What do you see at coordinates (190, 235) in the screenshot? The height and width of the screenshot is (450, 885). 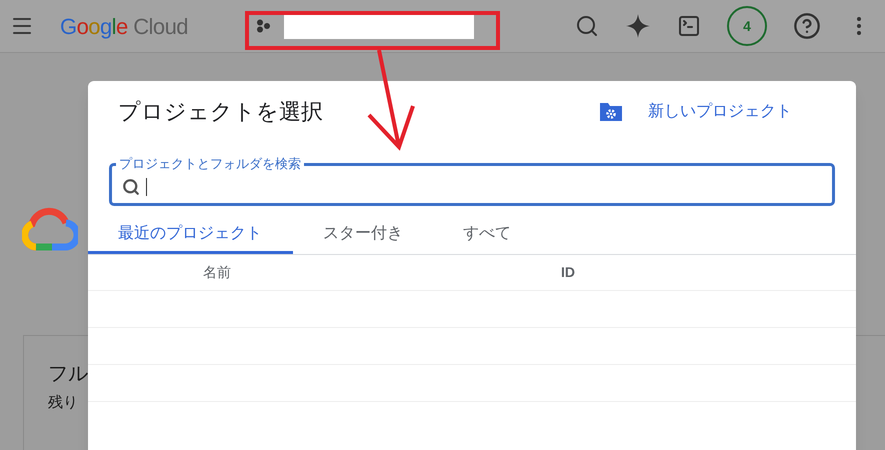 I see `tab: 最近のプロジェクト` at bounding box center [190, 235].